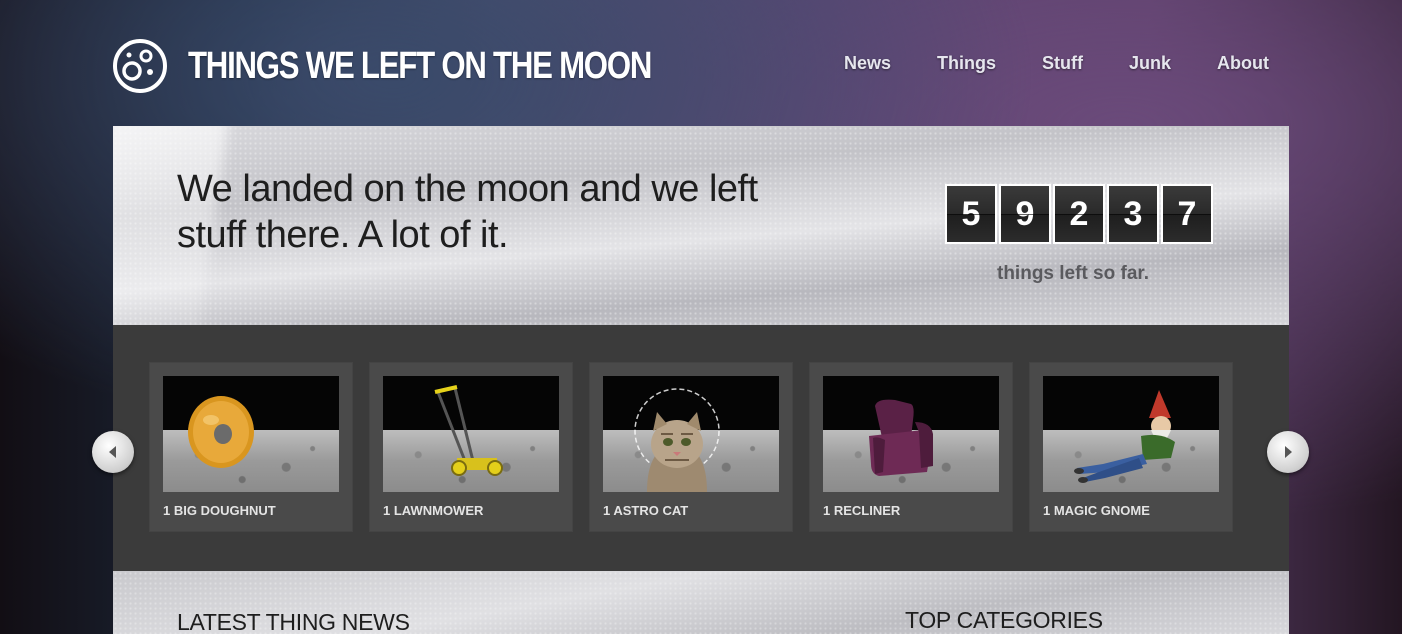 This screenshot has height=634, width=1402. I want to click on nav-about: About, so click(1243, 63).